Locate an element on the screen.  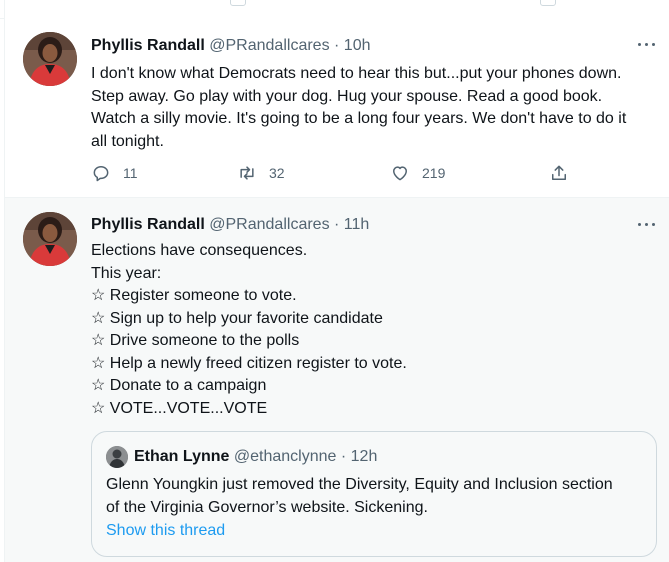
tweet-header: Phyllis Randall @PRandallcares · 10h is located at coordinates (231, 46).